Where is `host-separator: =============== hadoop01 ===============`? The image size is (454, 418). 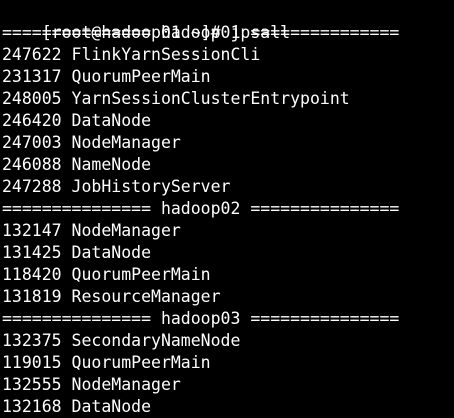 host-separator: =============== hadoop01 =============== is located at coordinates (201, 32).